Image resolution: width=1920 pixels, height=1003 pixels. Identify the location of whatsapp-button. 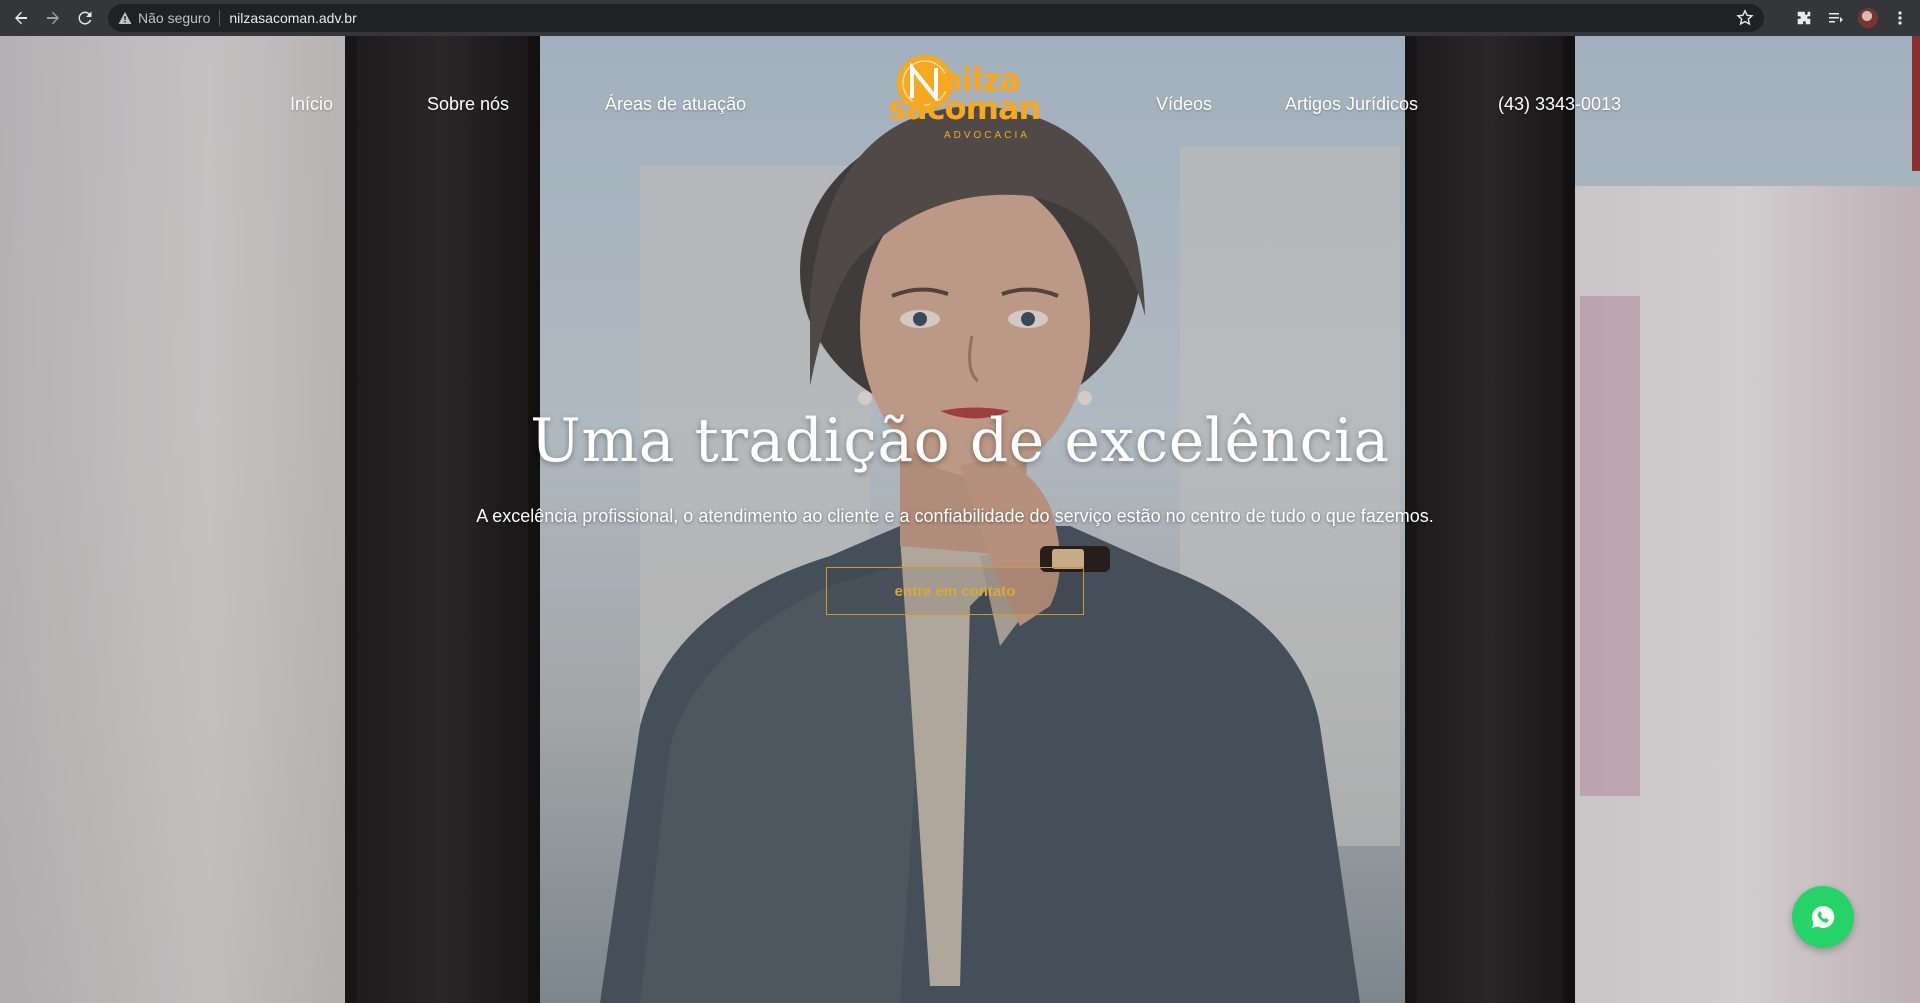
(1823, 917).